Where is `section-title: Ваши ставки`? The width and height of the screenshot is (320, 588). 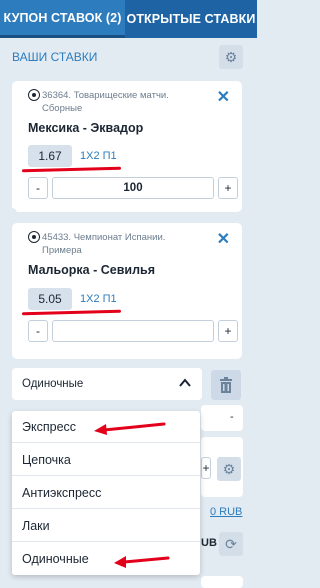
section-title: Ваши ставки is located at coordinates (55, 57).